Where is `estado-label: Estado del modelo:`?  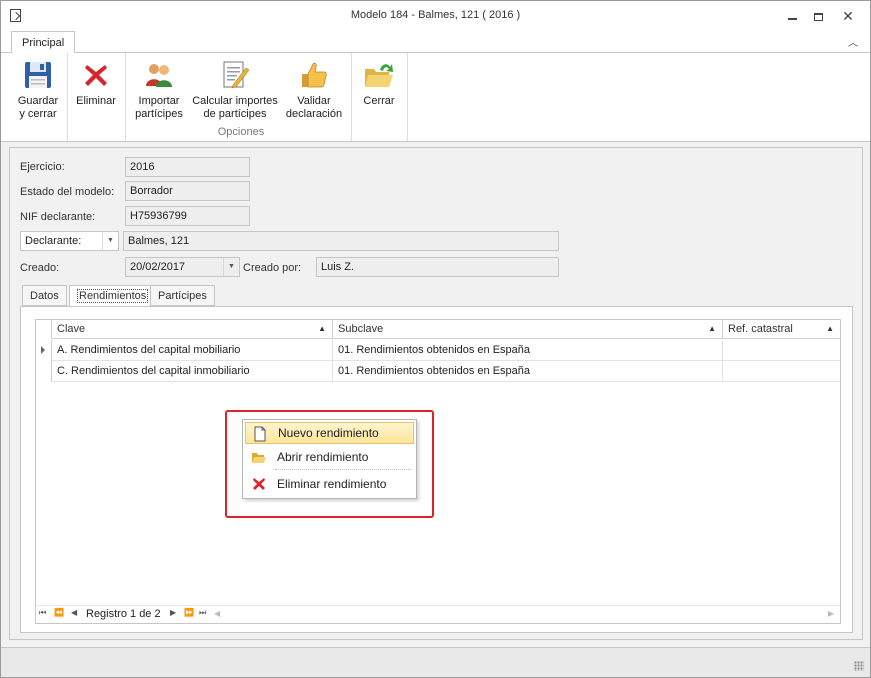
estado-label: Estado del modelo: is located at coordinates (67, 192).